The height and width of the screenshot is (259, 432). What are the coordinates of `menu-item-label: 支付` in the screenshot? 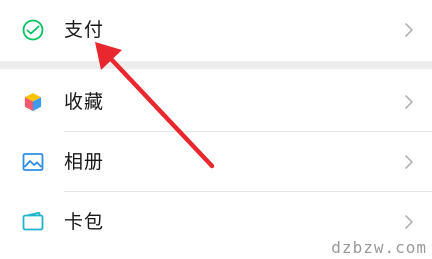 It's located at (84, 30).